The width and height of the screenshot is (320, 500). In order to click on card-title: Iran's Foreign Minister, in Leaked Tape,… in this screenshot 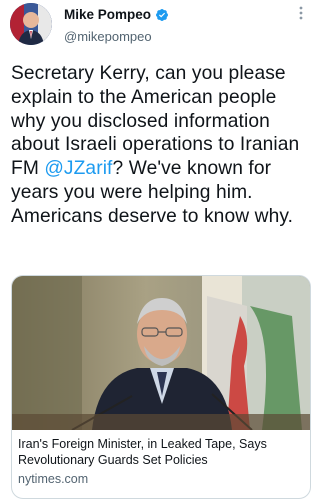, I will do `click(142, 452)`.